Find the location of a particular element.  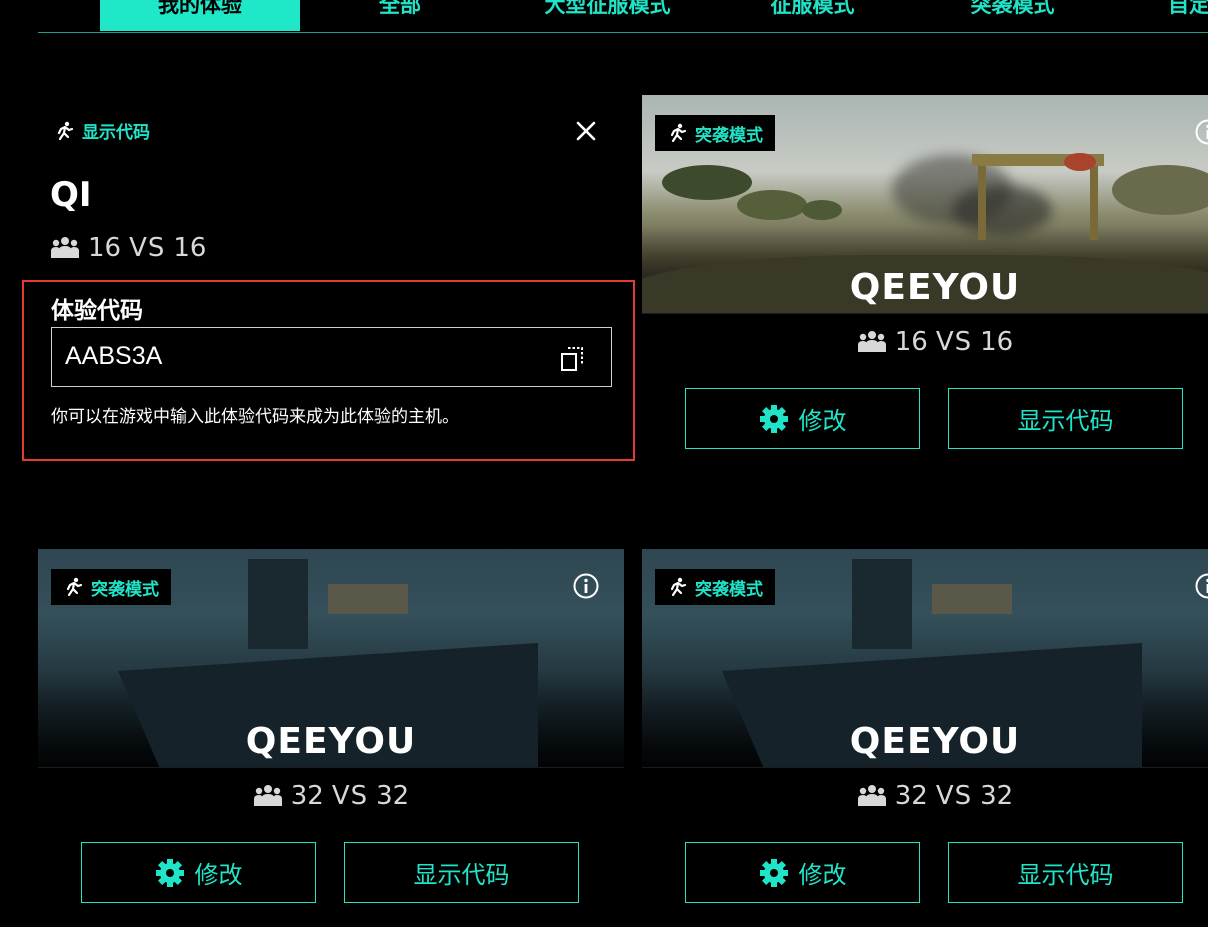

panel-mode-label: 显示代码 is located at coordinates (116, 133).